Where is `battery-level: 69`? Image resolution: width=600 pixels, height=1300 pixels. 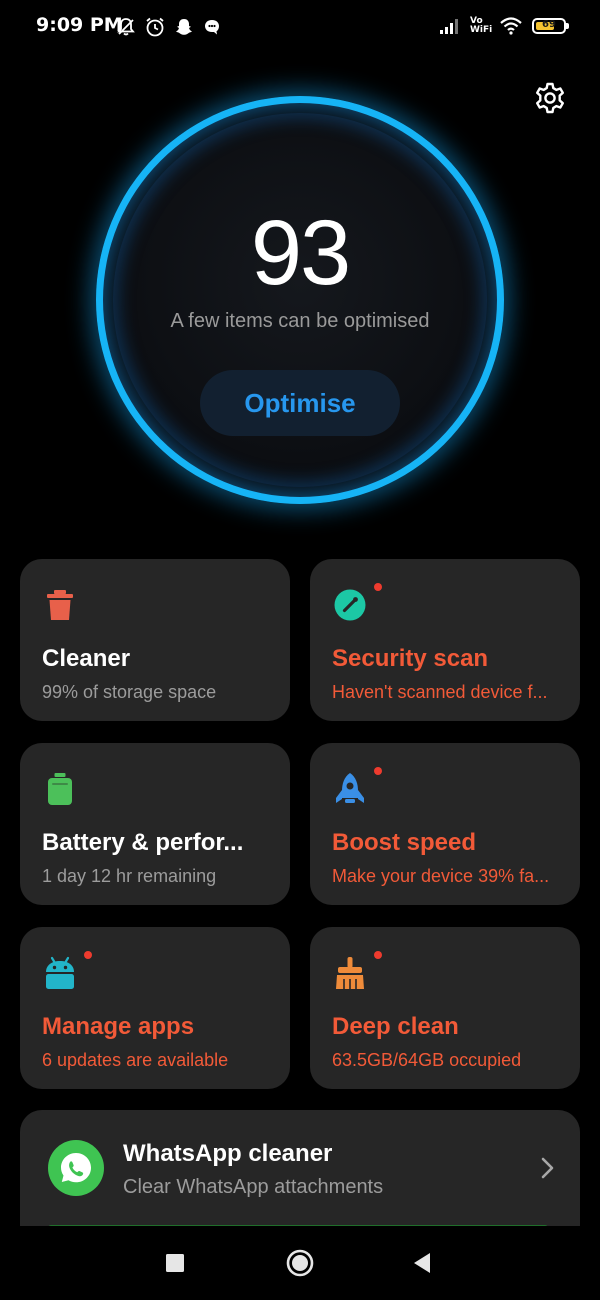 battery-level: 69 is located at coordinates (549, 24).